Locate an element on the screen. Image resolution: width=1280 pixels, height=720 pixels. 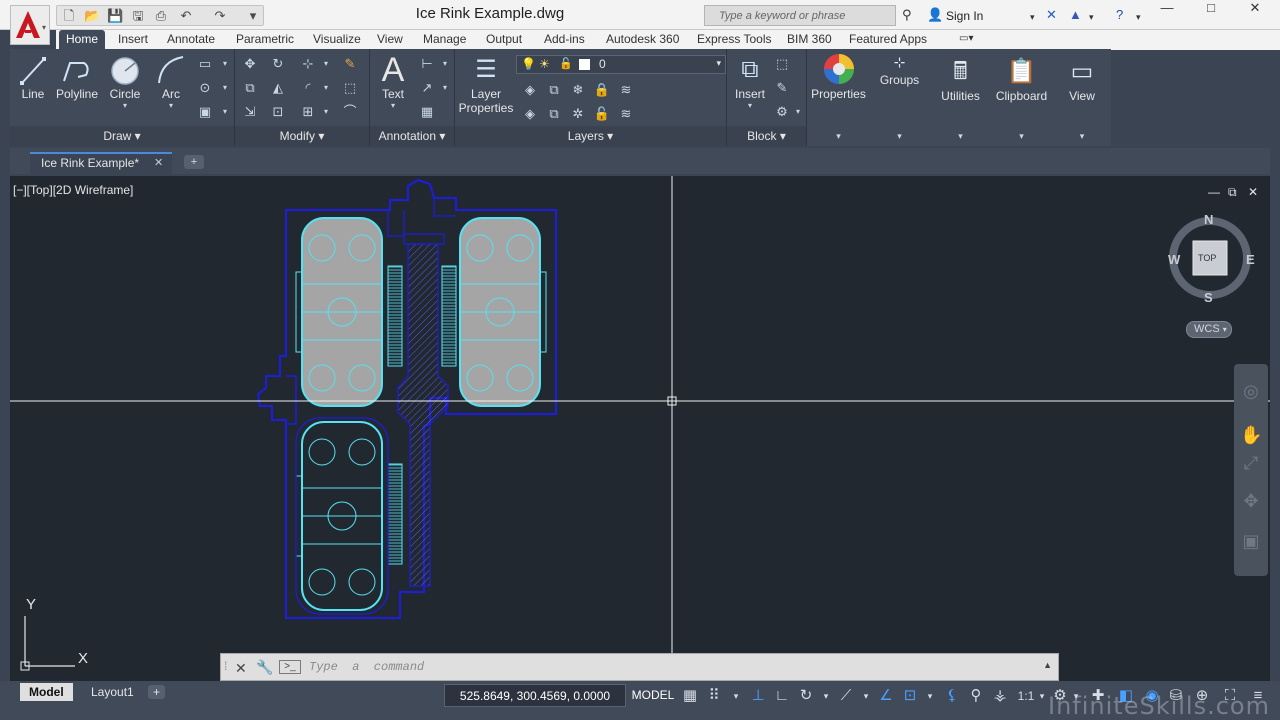
tab-output: Output is located at coordinates (504, 40).